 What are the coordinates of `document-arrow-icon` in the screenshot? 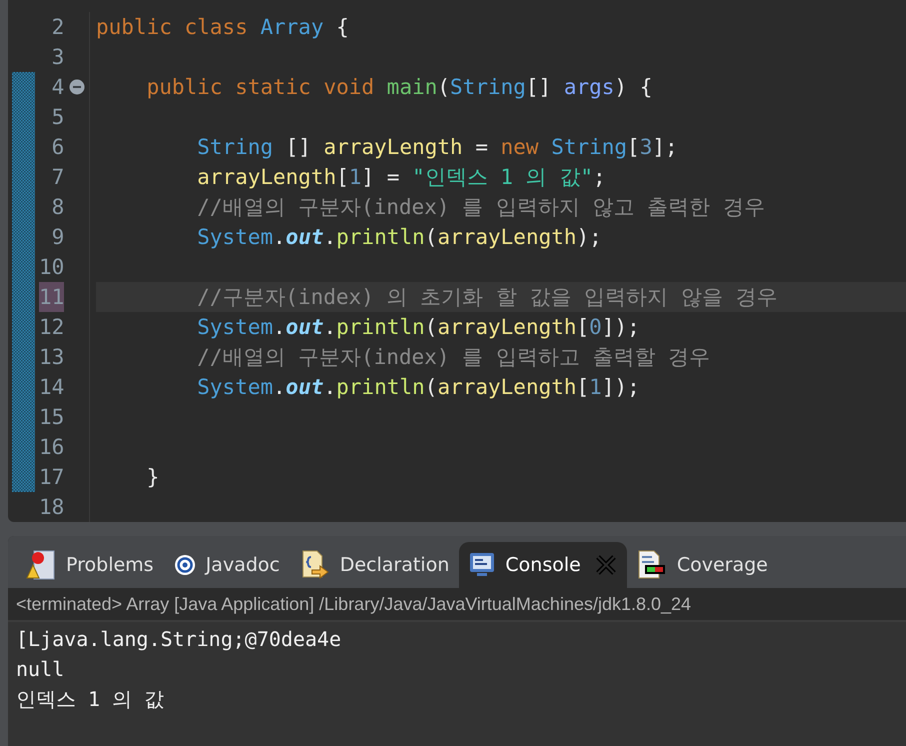 It's located at (315, 565).